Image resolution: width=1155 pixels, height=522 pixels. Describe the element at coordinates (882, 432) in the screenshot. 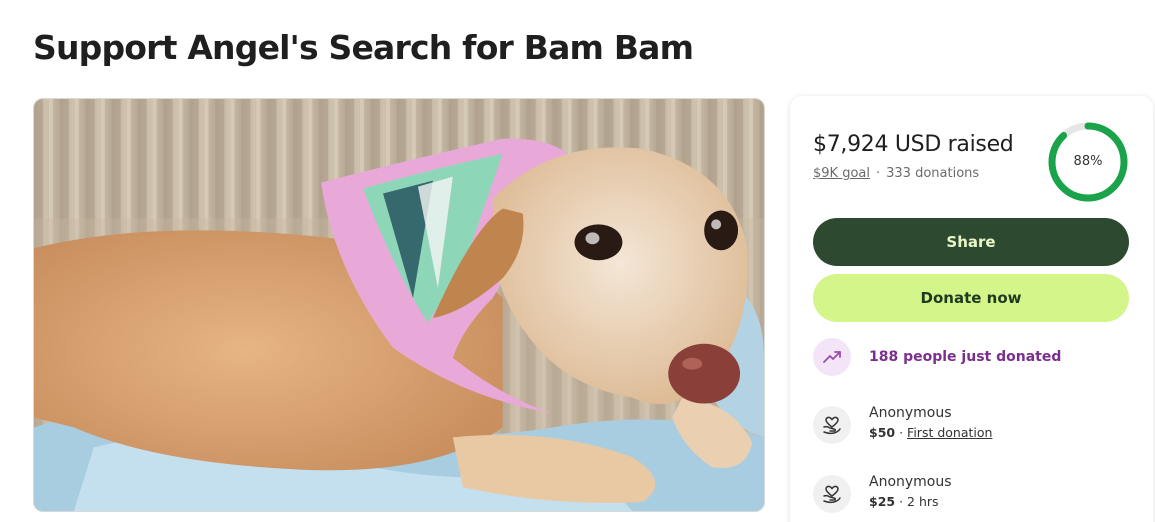

I see `donor-amount: $50` at that location.